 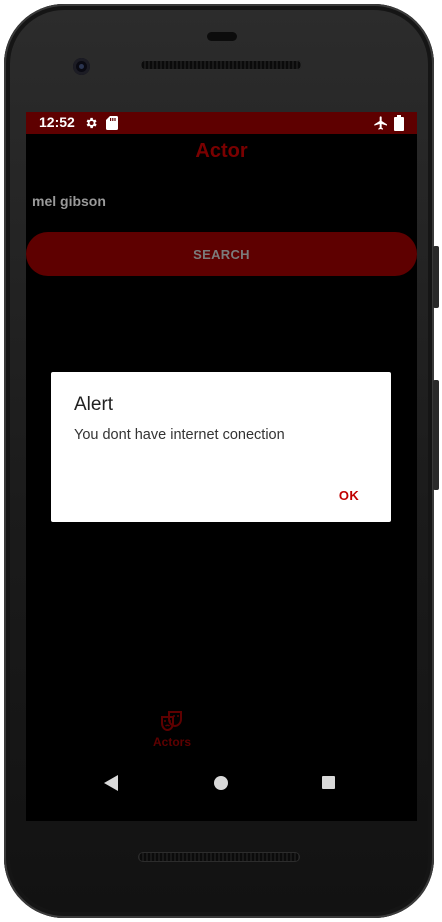 I want to click on earpiece, so click(x=222, y=36).